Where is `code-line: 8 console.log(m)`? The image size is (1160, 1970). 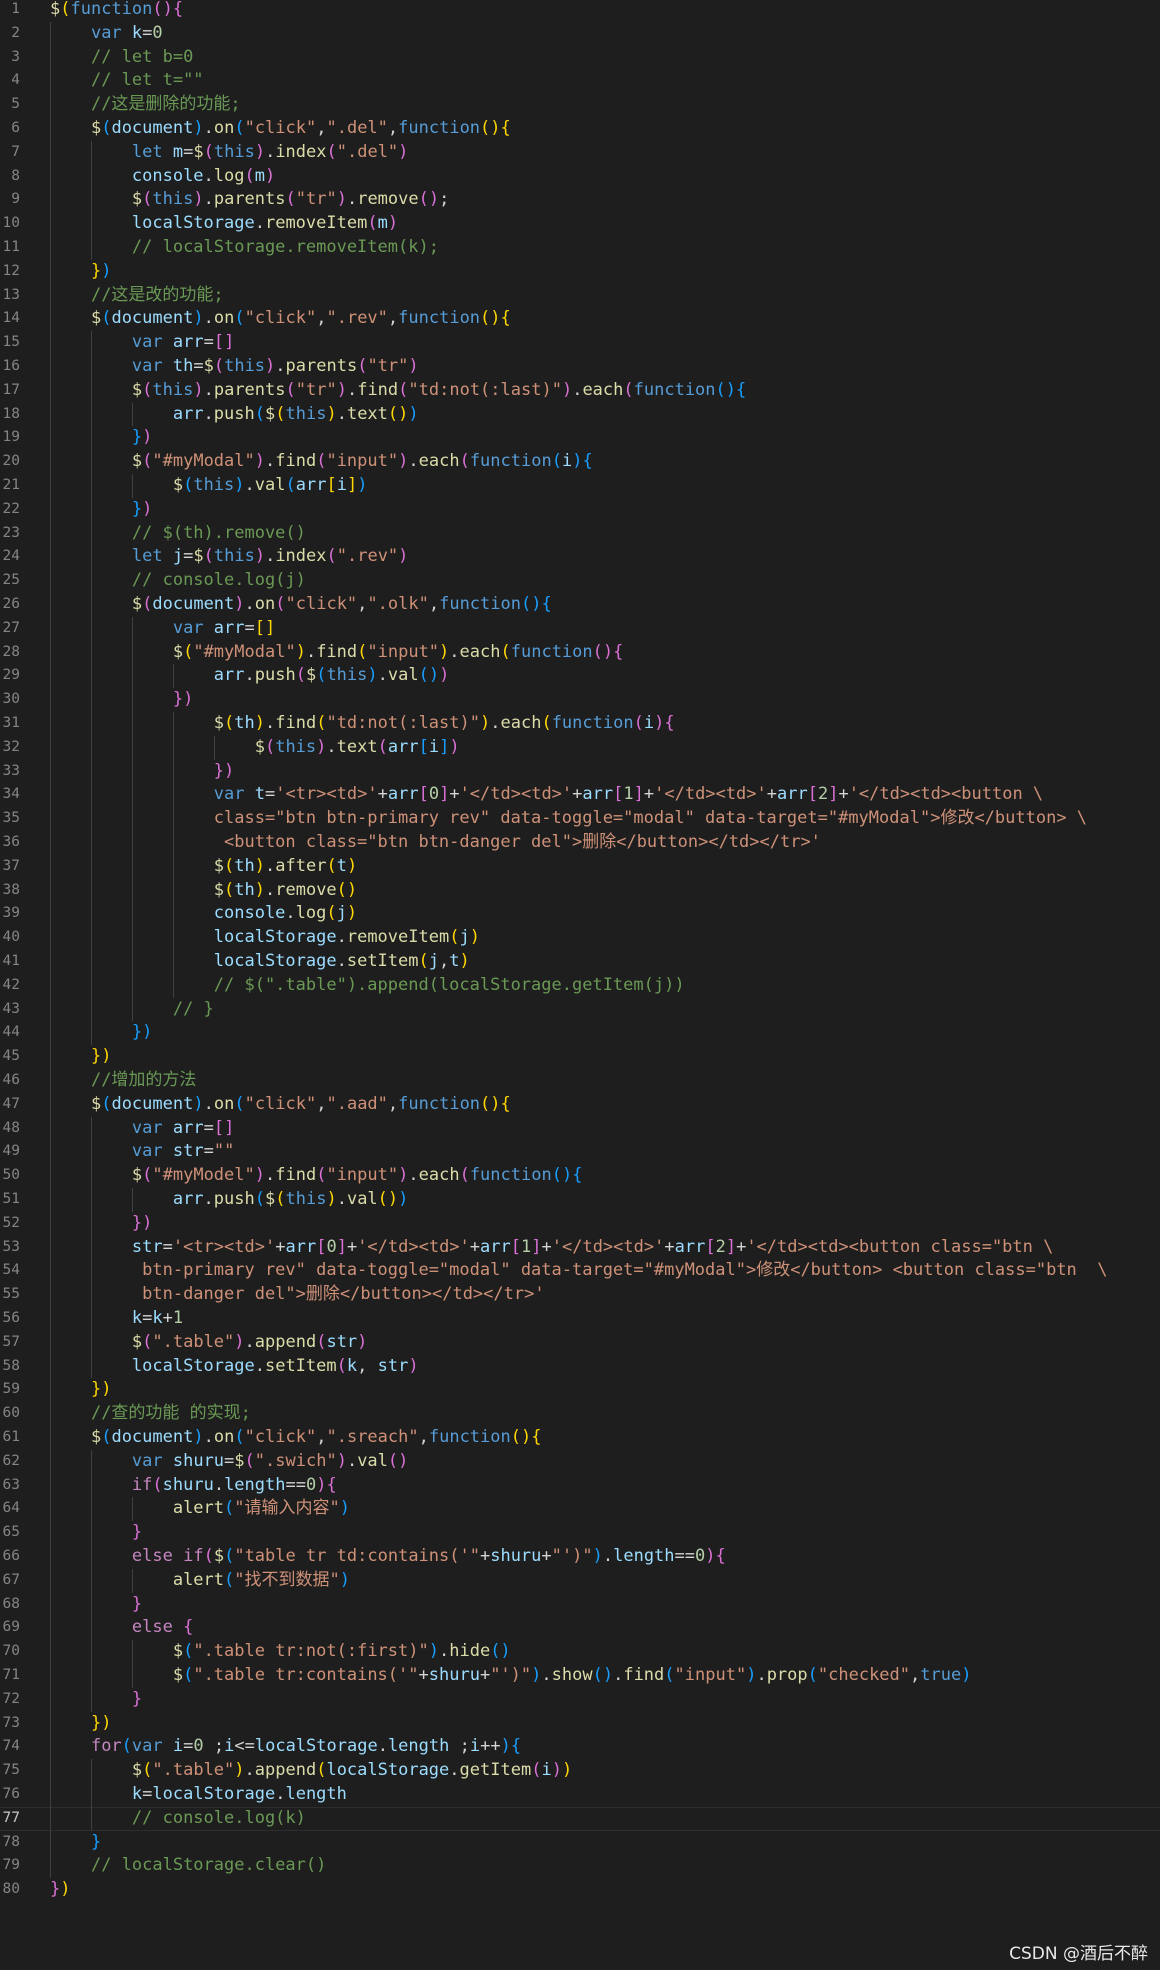 code-line: 8 console.log(m) is located at coordinates (580, 176).